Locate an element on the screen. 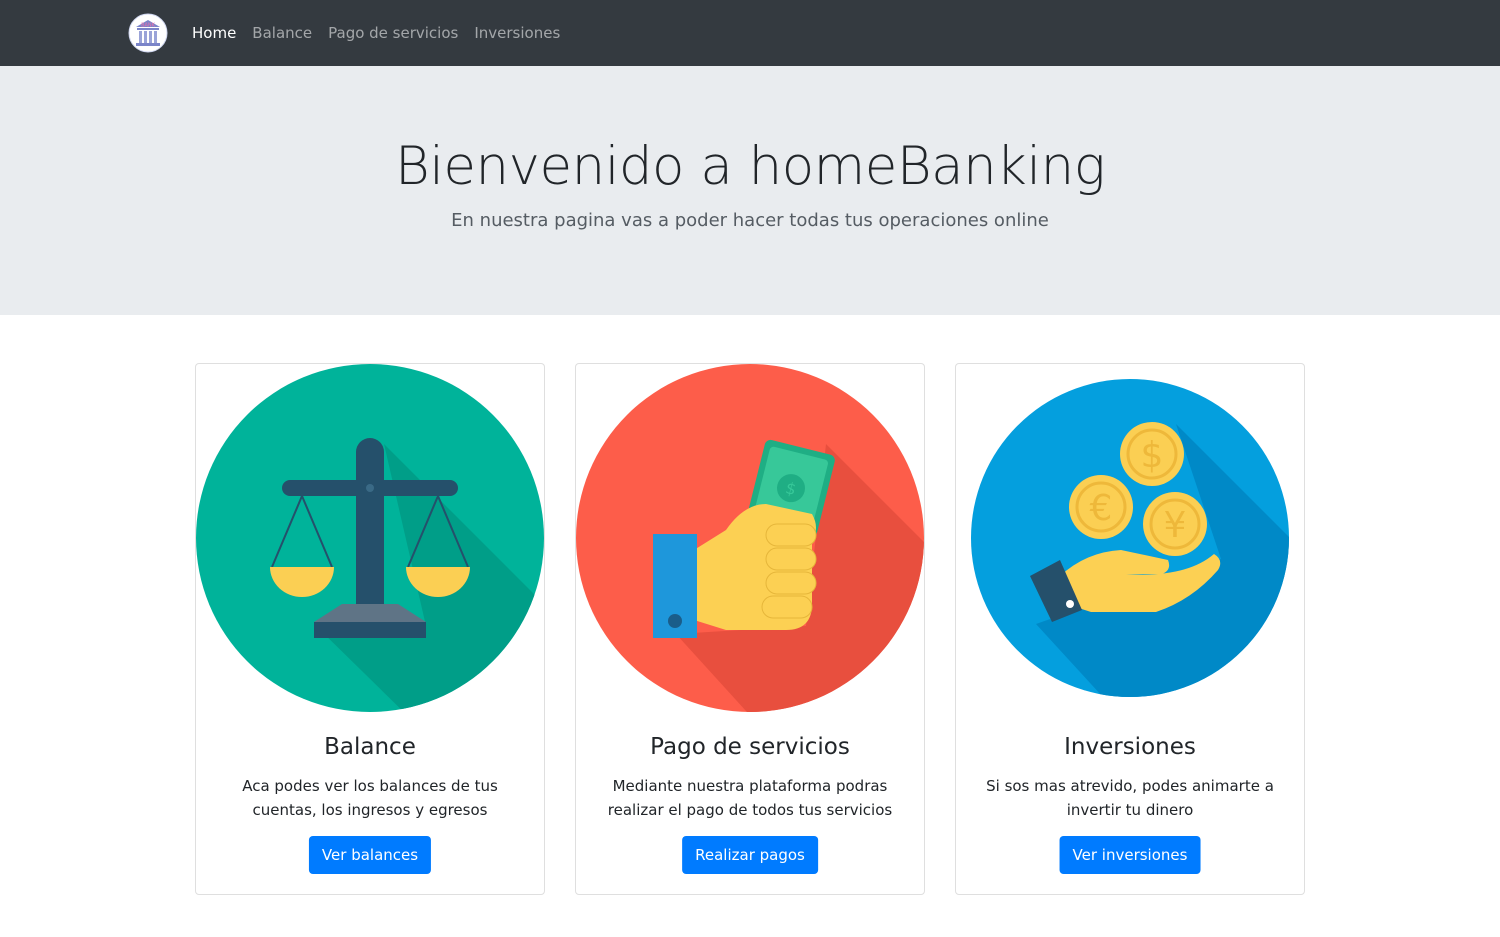  coins-hand-icon: $ € ¥ is located at coordinates (1130, 538).